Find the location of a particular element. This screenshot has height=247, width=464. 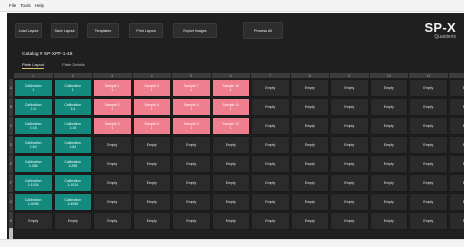

plate-well: Sample 91 is located at coordinates (191, 126).